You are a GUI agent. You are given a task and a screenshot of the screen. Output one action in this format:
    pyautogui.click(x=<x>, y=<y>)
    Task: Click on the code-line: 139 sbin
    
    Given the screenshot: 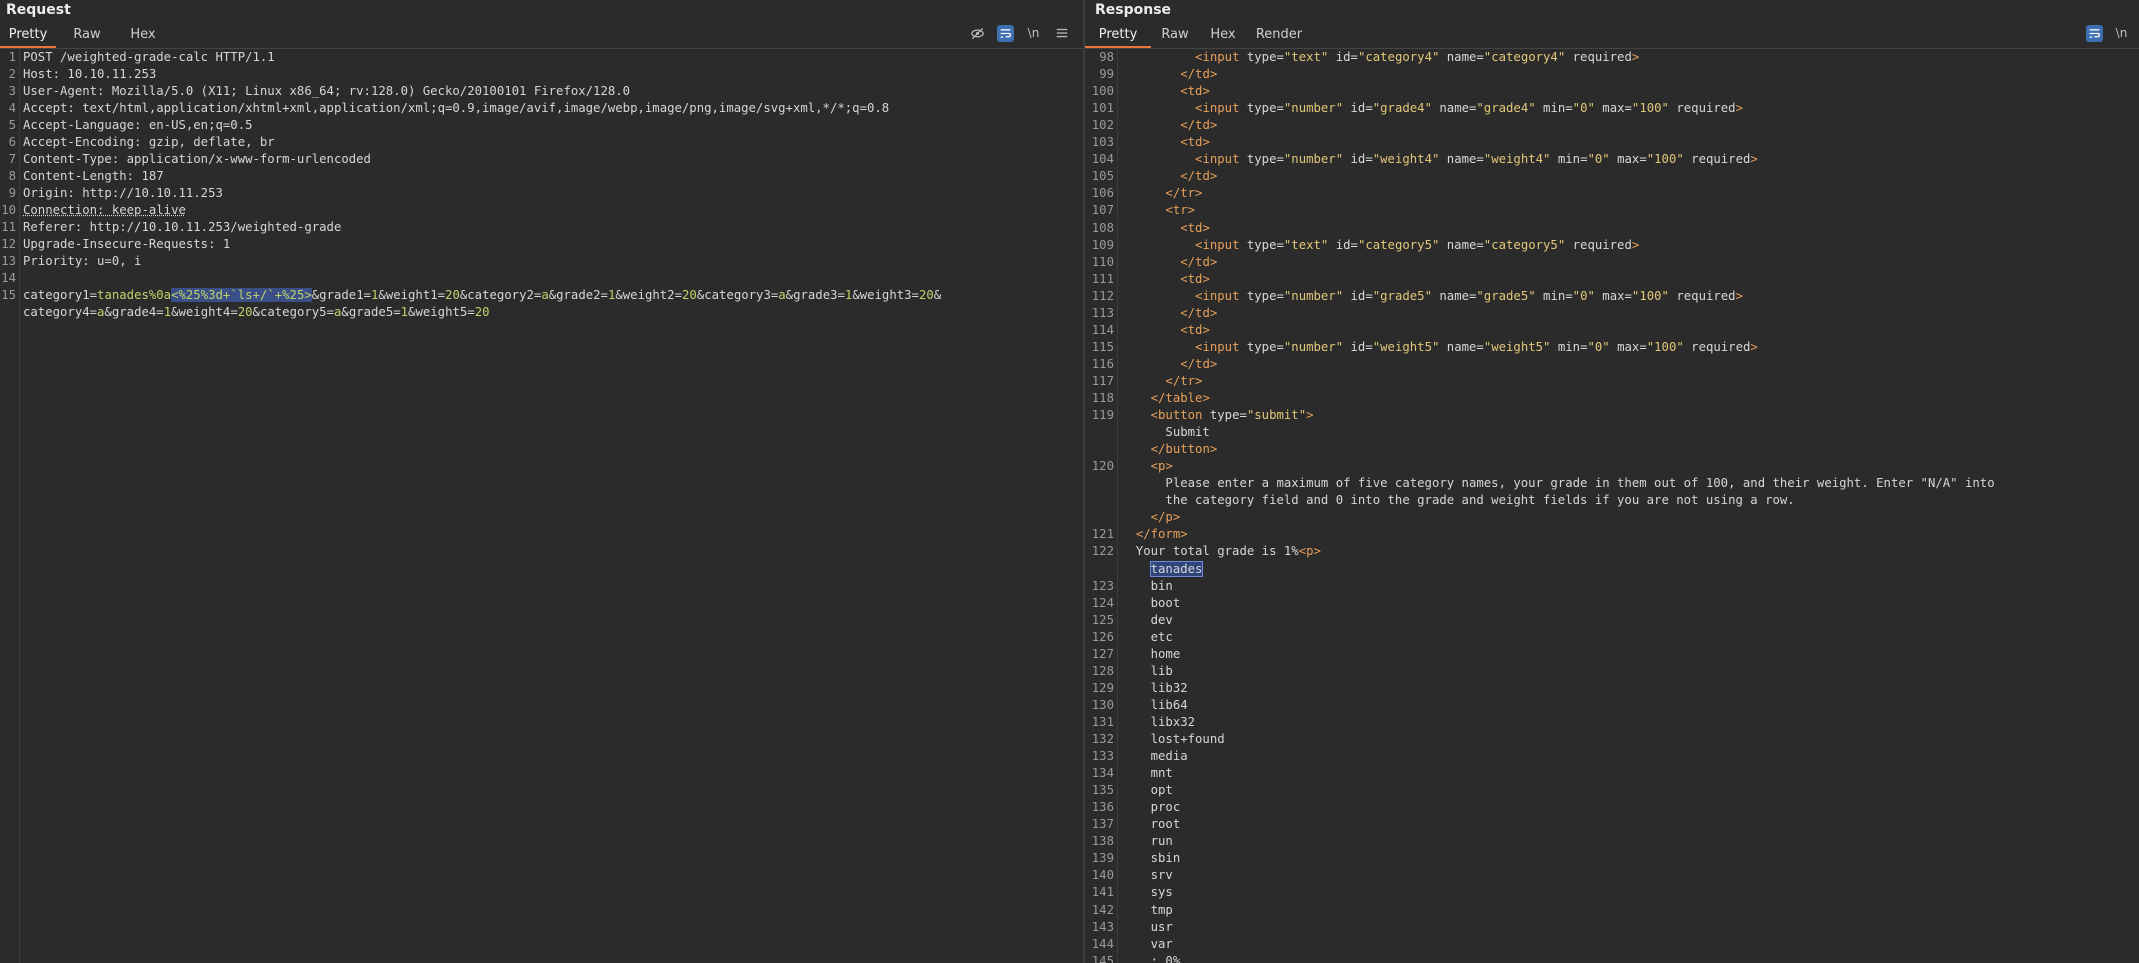 What is the action you would take?
    pyautogui.click(x=1612, y=858)
    